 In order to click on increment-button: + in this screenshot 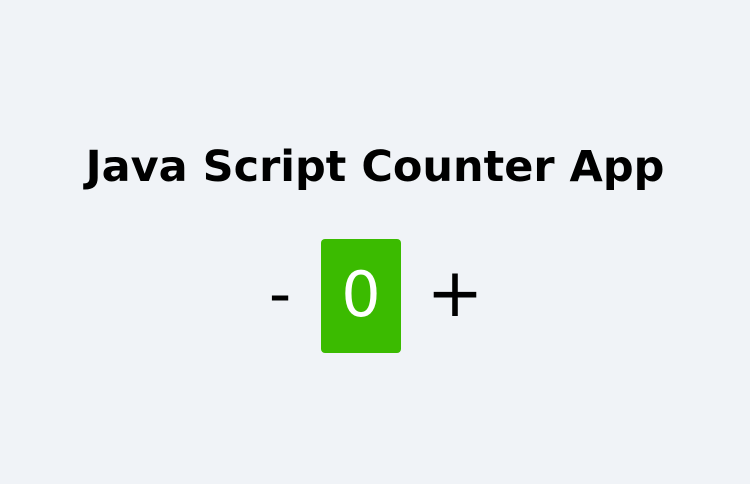, I will do `click(455, 294)`.